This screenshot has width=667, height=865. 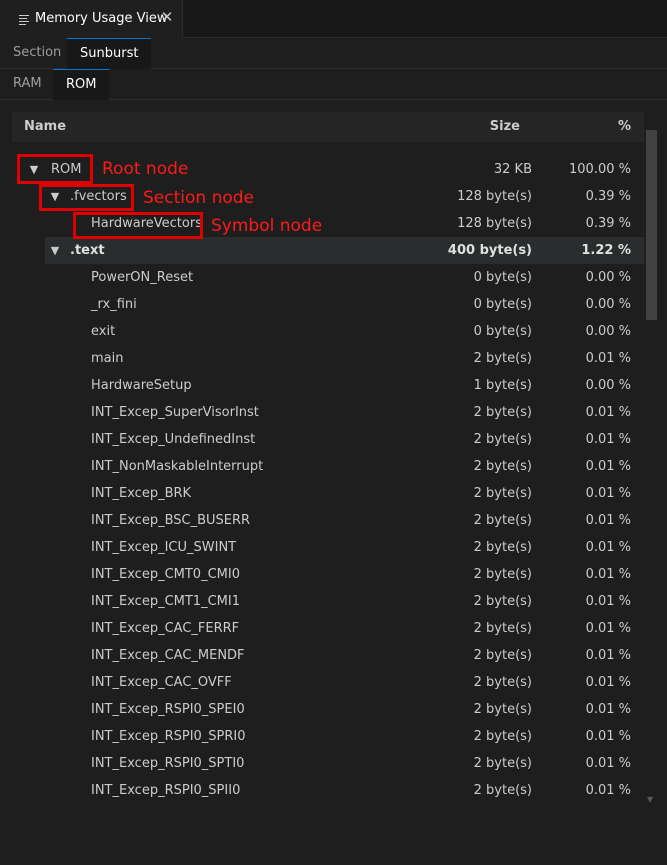 I want to click on tree-row: INT_Excep_CAC_FERRF 2 byte(s) 0.01 %, so click(x=328, y=628).